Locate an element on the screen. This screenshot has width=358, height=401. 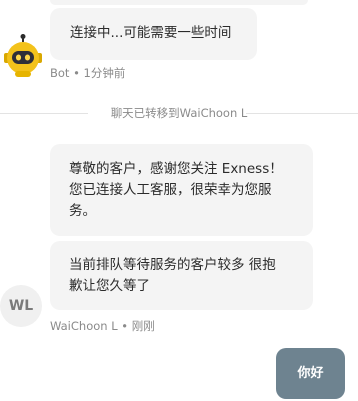
bot-avatar-icon is located at coordinates (23, 55).